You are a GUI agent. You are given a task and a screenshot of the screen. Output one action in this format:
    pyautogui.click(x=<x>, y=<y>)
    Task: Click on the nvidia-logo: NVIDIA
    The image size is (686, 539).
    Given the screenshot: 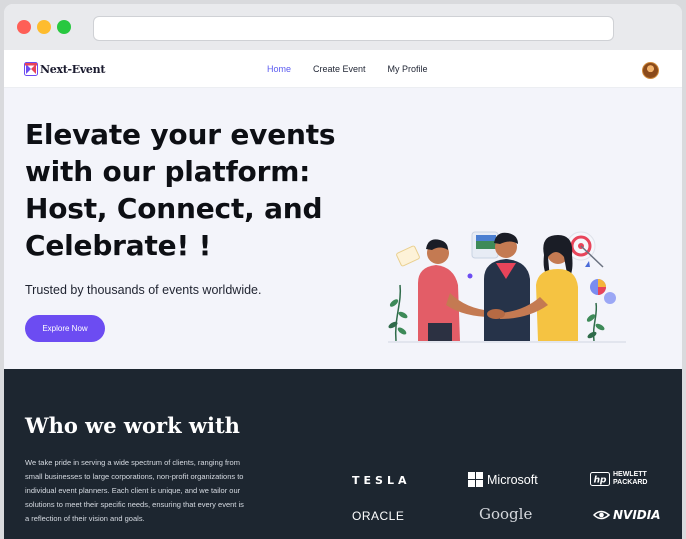 What is the action you would take?
    pyautogui.click(x=627, y=515)
    